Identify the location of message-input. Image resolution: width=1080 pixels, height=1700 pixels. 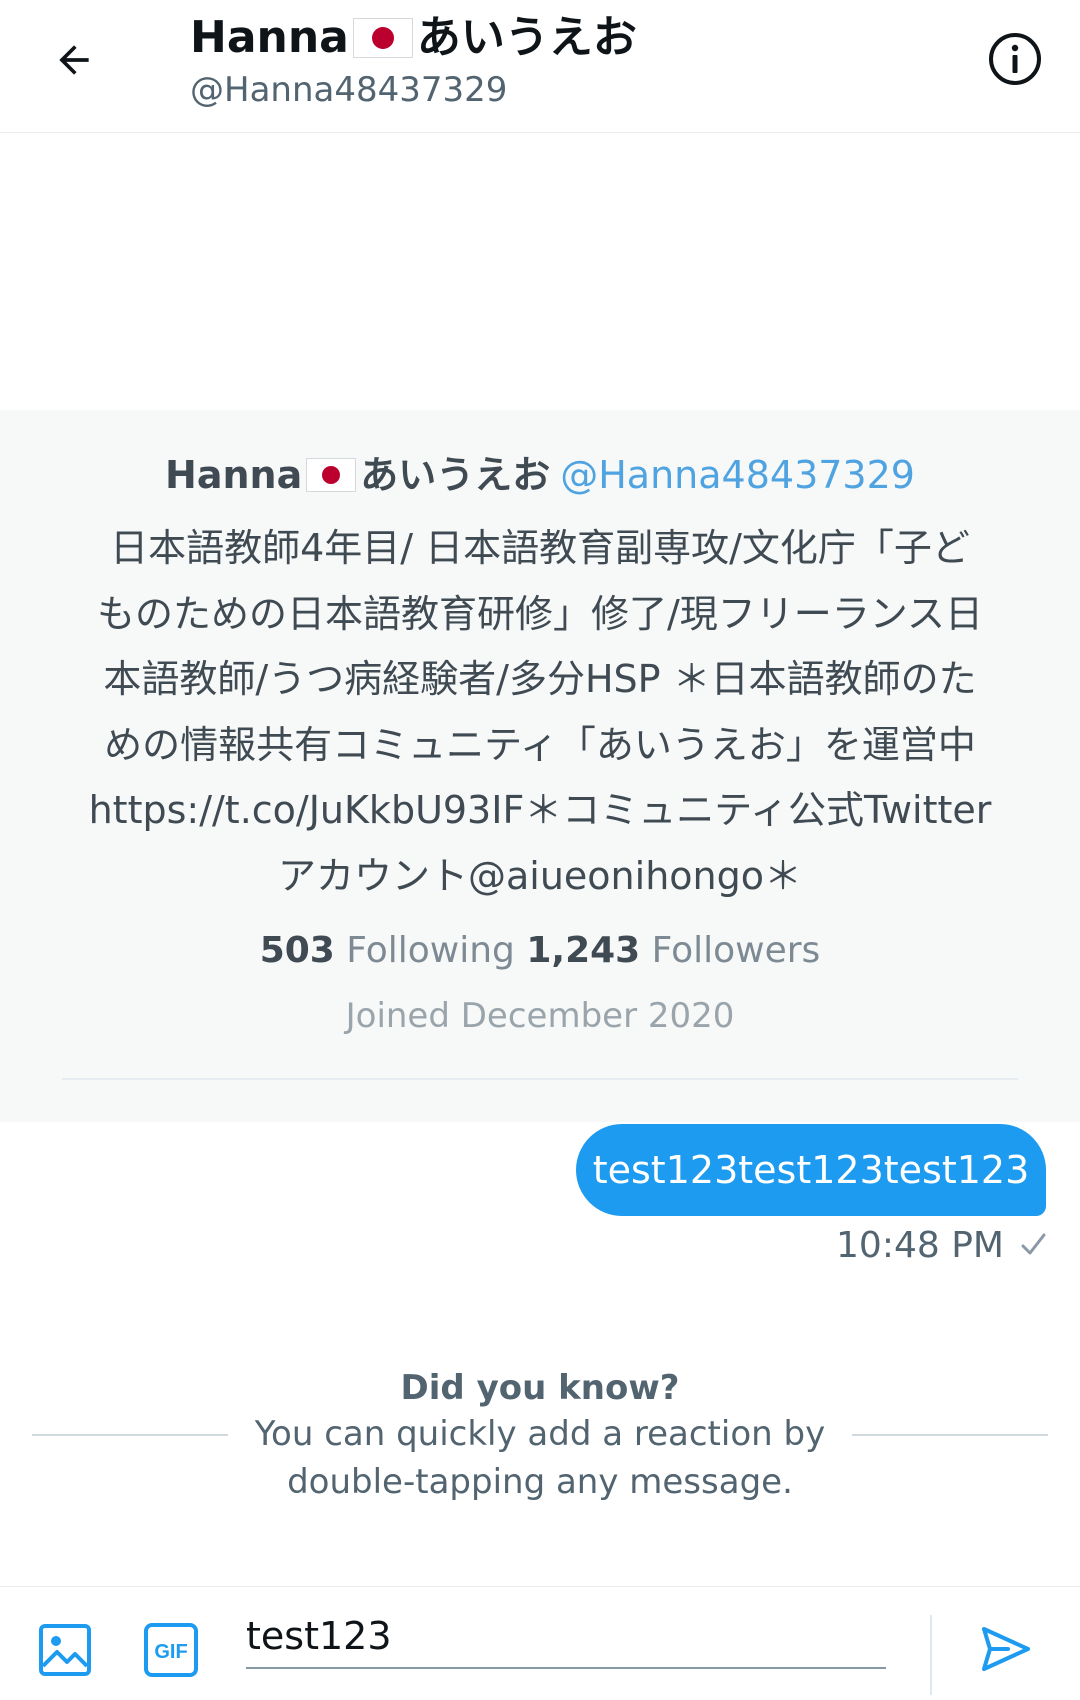
(566, 1637).